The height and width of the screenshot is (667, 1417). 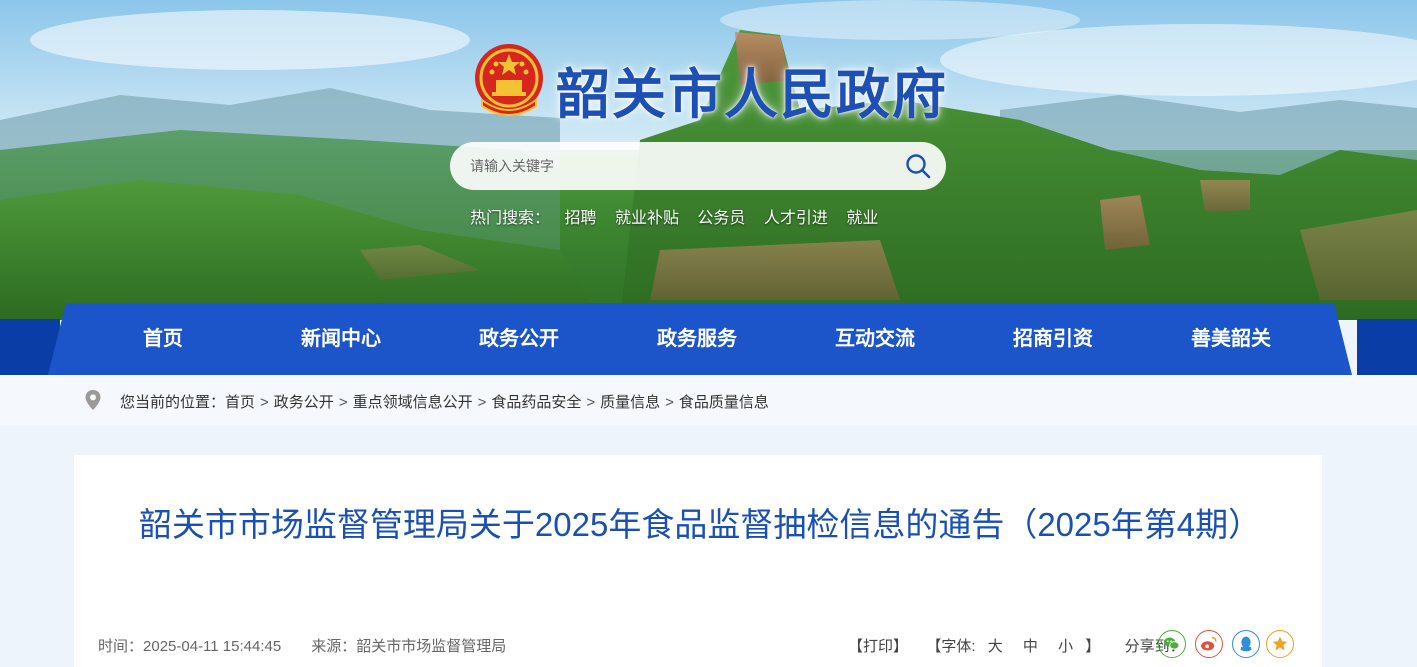 What do you see at coordinates (121, 646) in the screenshot?
I see `time-label: 时间：` at bounding box center [121, 646].